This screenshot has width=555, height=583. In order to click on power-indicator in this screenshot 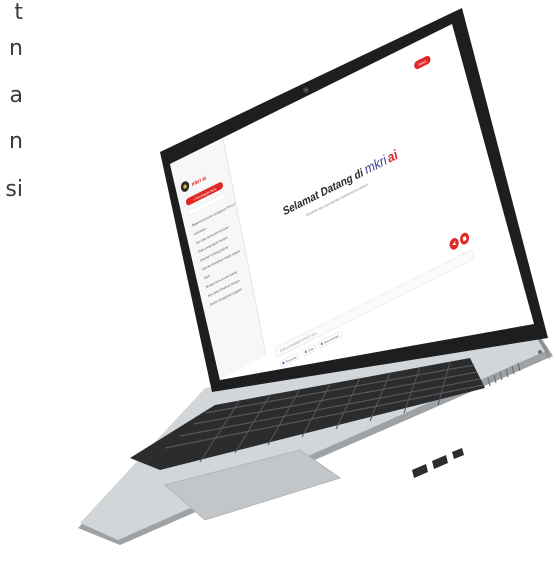, I will do `click(540, 352)`.